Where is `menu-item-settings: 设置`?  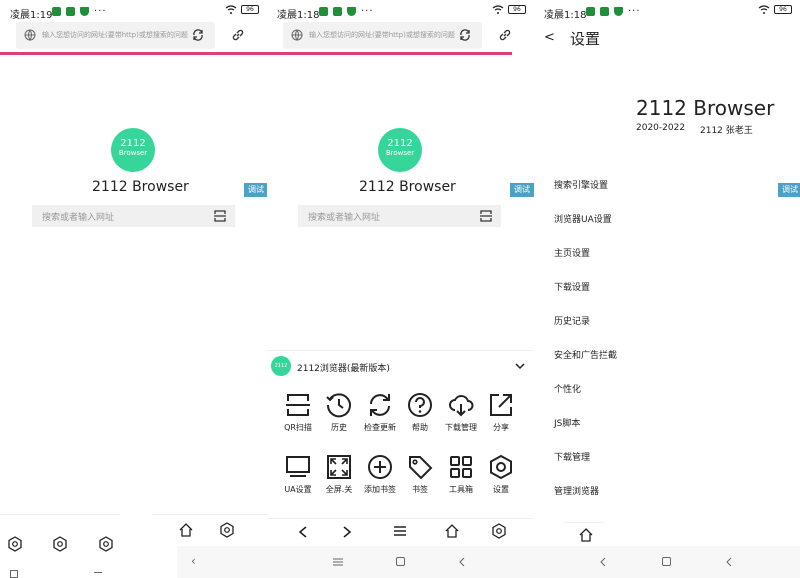
menu-item-settings: 设置 is located at coordinates (501, 474).